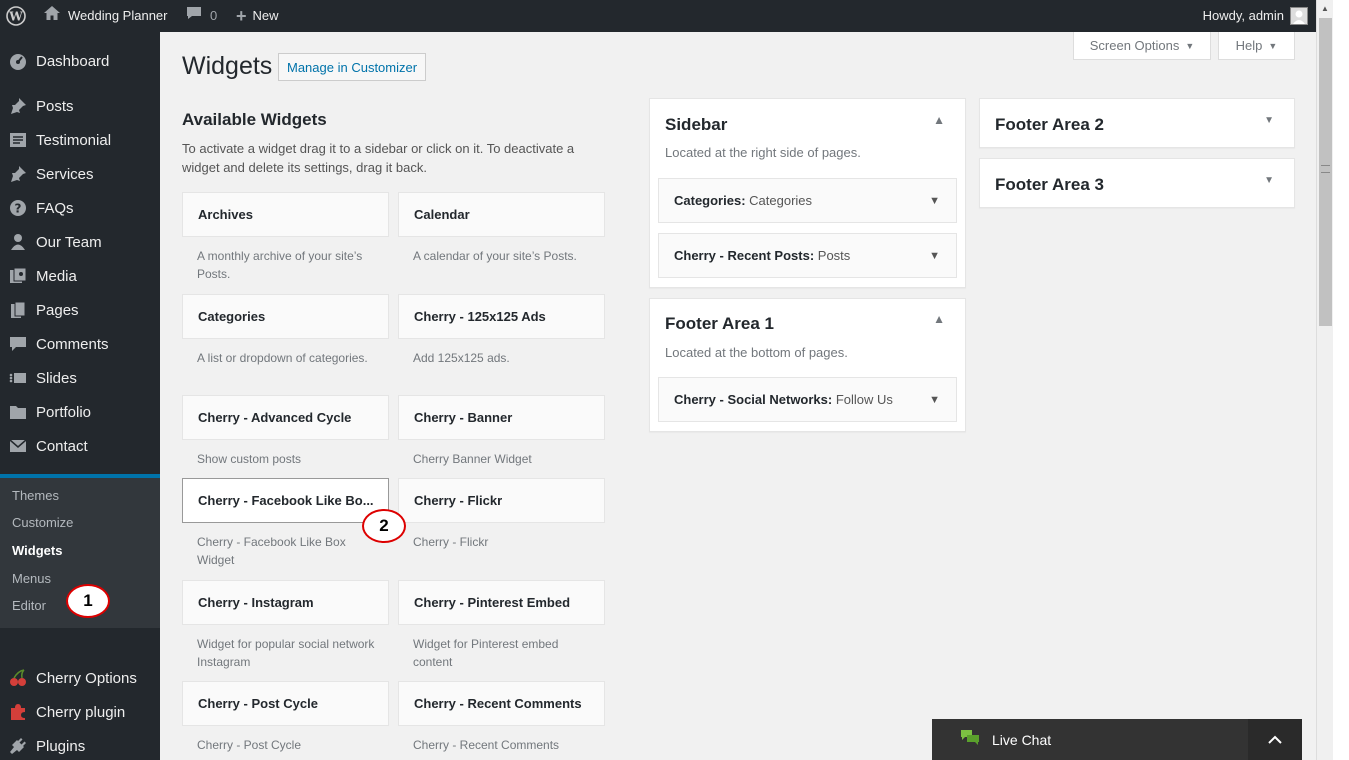 The width and height of the screenshot is (1349, 760). What do you see at coordinates (37, 550) in the screenshot?
I see `submenu-widgets: Widgets` at bounding box center [37, 550].